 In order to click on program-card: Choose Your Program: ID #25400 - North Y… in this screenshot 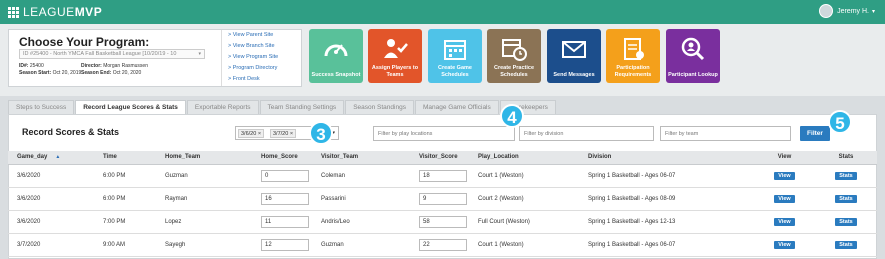, I will do `click(155, 58)`.